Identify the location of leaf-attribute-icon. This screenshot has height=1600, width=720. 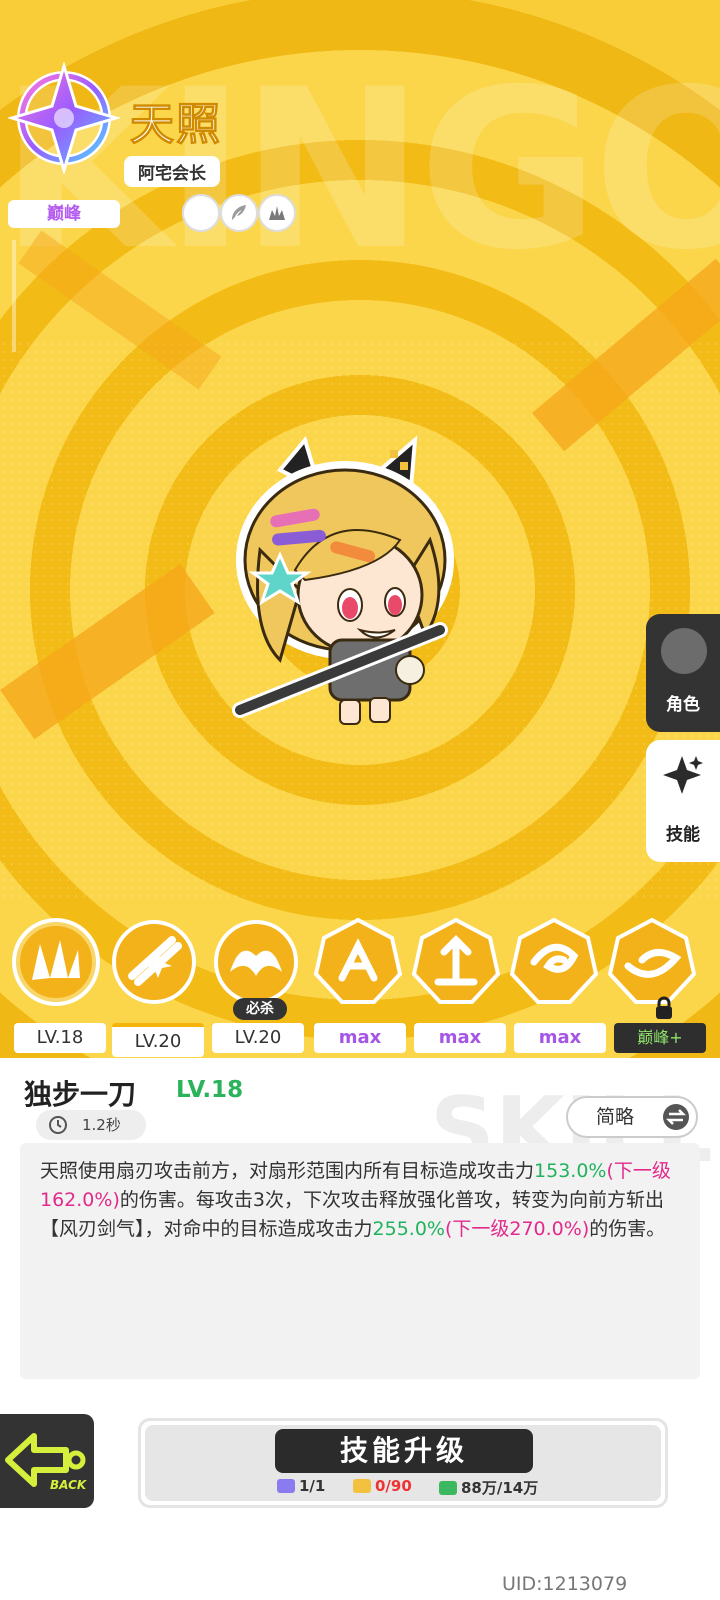
(201, 213).